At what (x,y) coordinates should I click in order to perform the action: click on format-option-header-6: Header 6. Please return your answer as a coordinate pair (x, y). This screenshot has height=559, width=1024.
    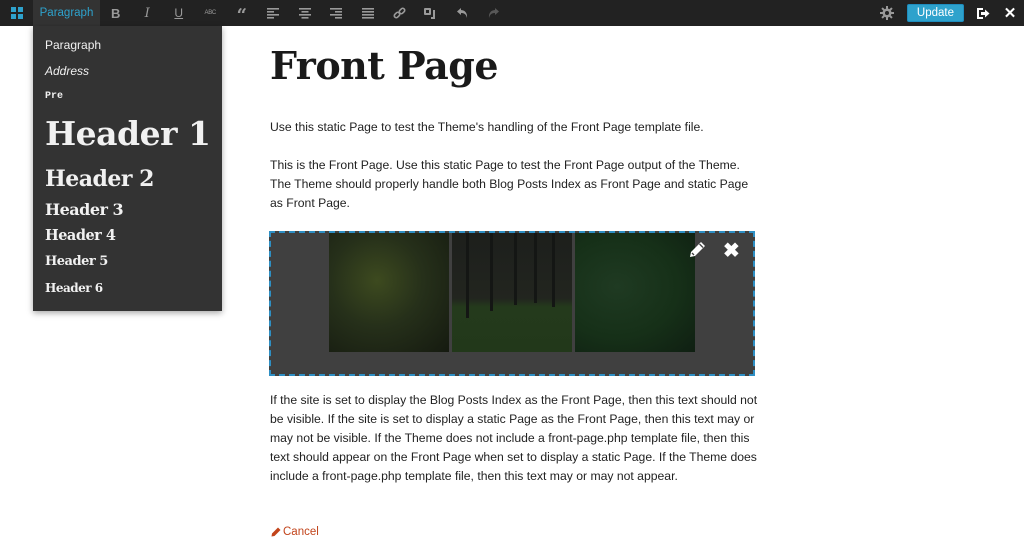
    Looking at the image, I should click on (74, 288).